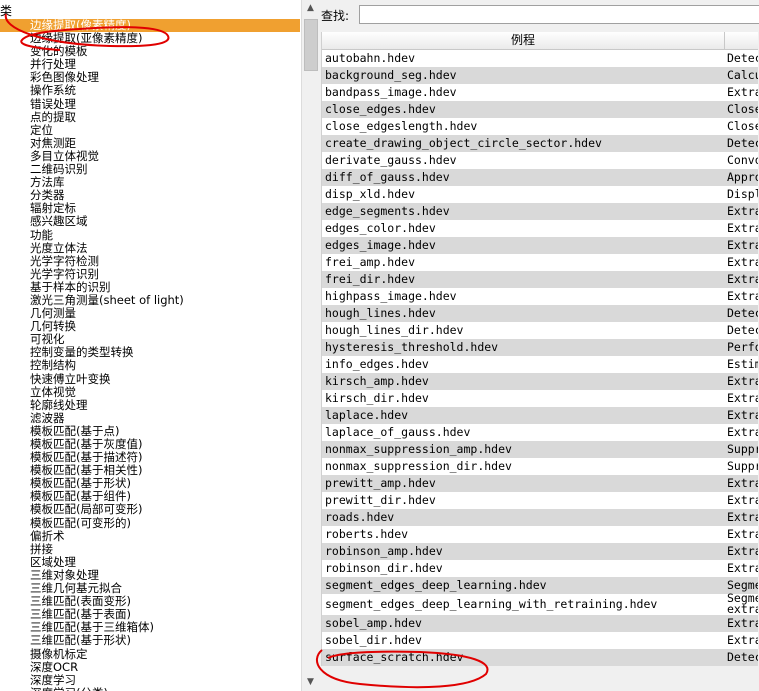 The height and width of the screenshot is (691, 759). Describe the element at coordinates (150, 483) in the screenshot. I see `category-item: 模板匹配(基于形状)` at that location.